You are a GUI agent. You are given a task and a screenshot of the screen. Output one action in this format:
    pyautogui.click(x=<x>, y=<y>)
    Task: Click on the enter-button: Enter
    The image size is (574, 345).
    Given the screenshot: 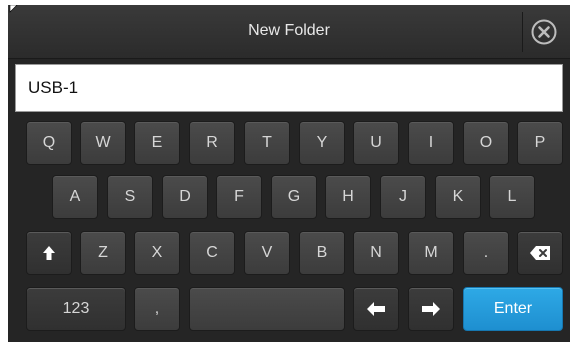 What is the action you would take?
    pyautogui.click(x=513, y=309)
    